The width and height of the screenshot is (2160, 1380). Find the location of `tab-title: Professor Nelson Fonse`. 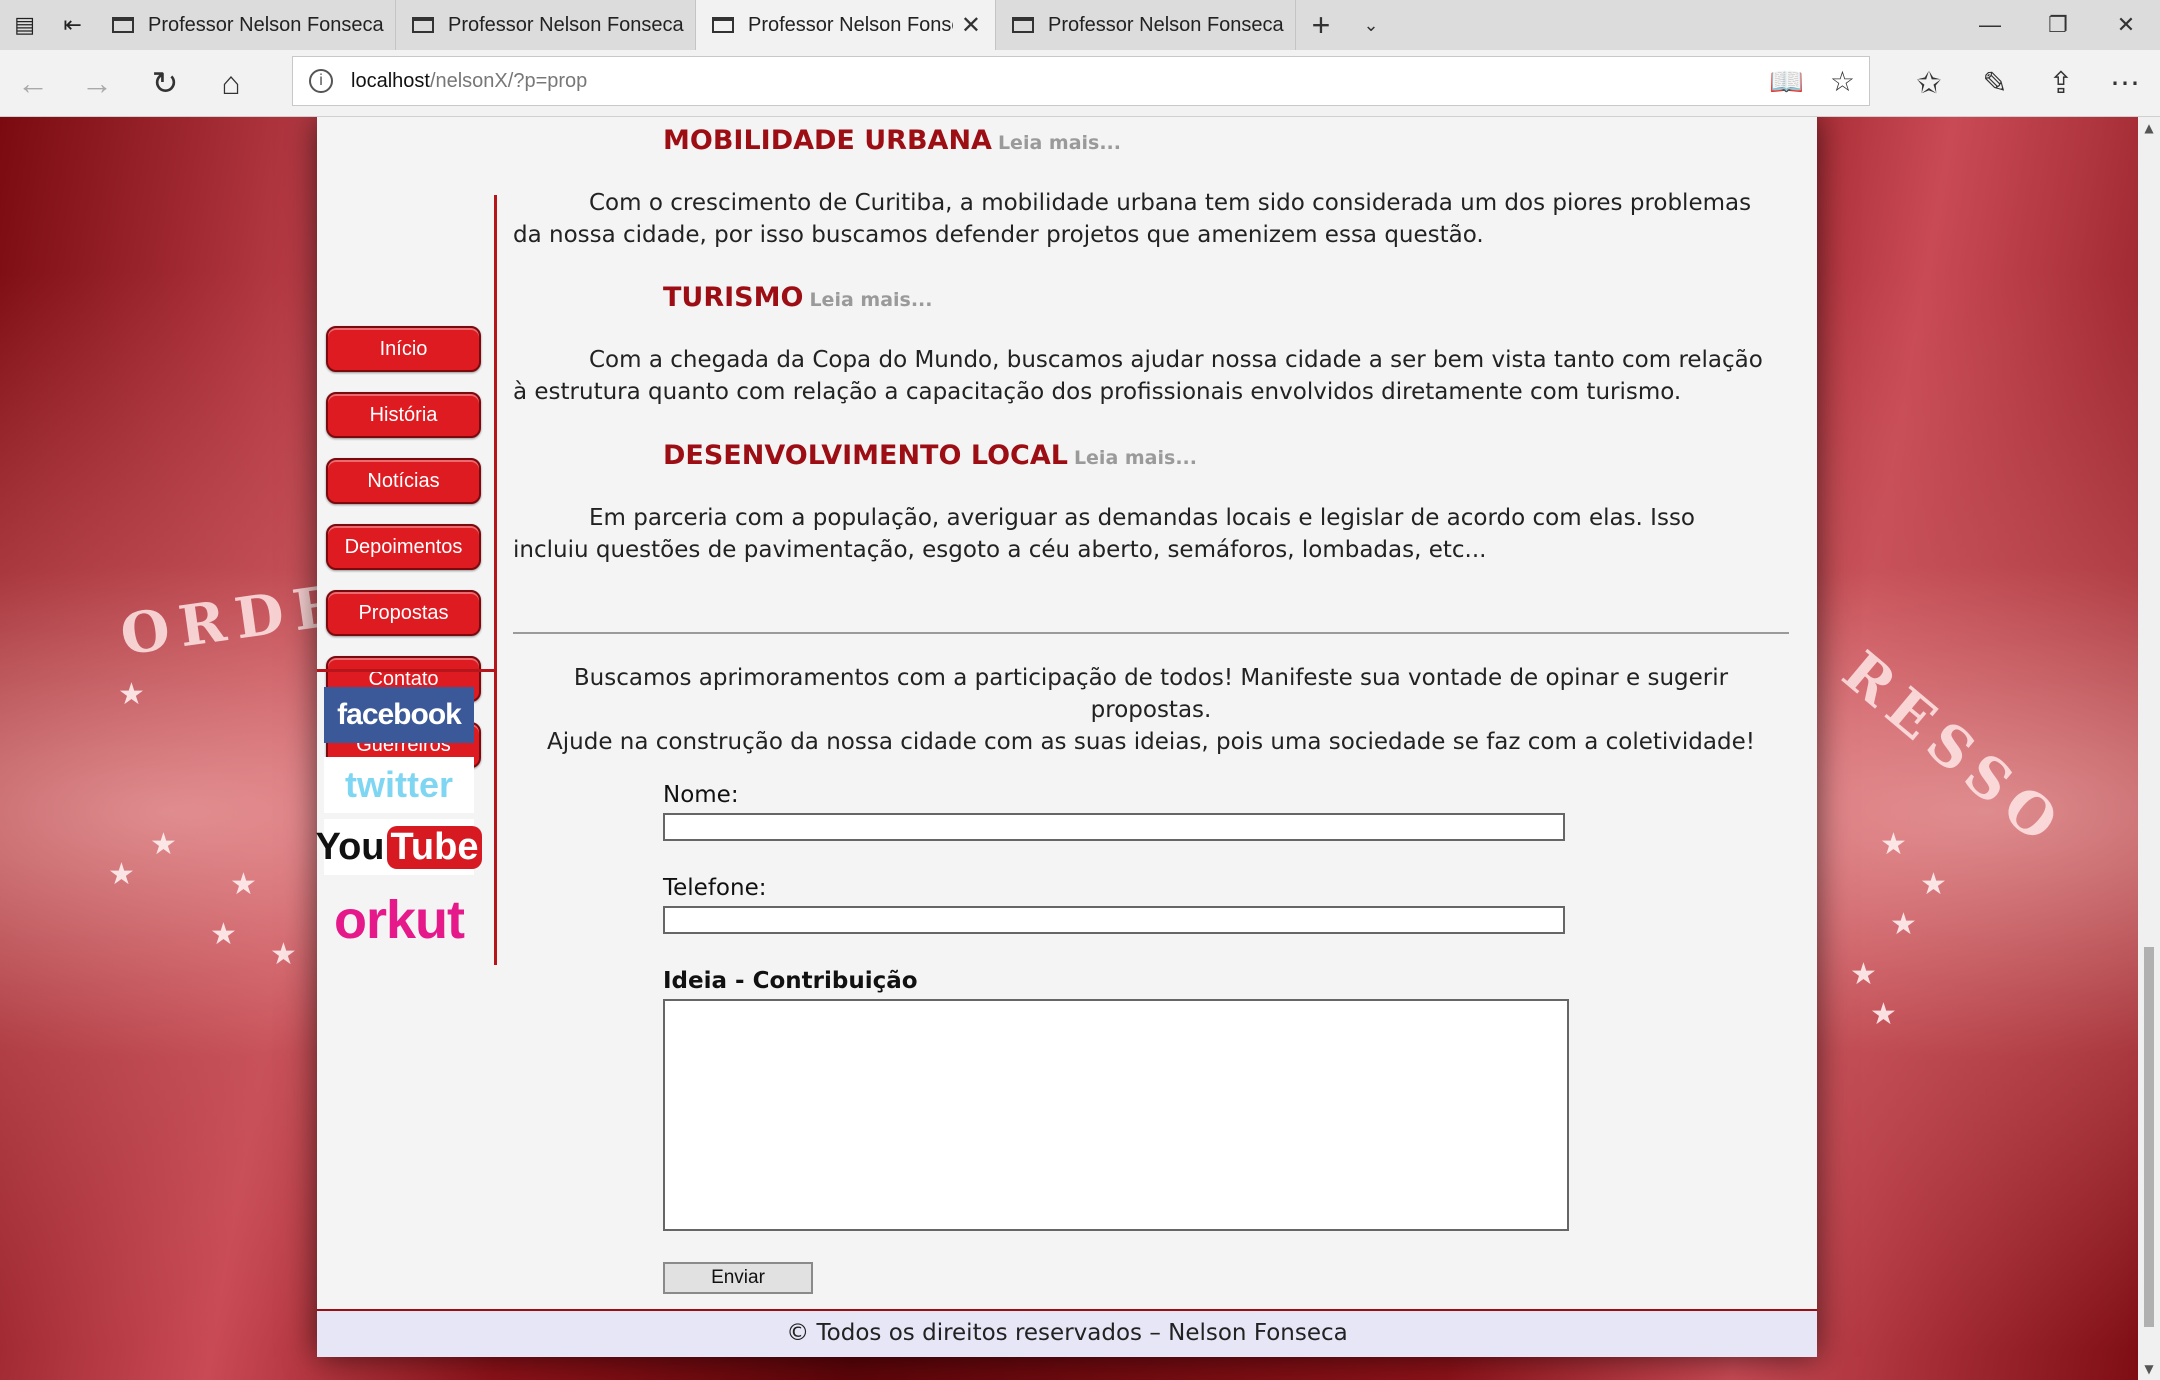

tab-title: Professor Nelson Fonse is located at coordinates (850, 24).